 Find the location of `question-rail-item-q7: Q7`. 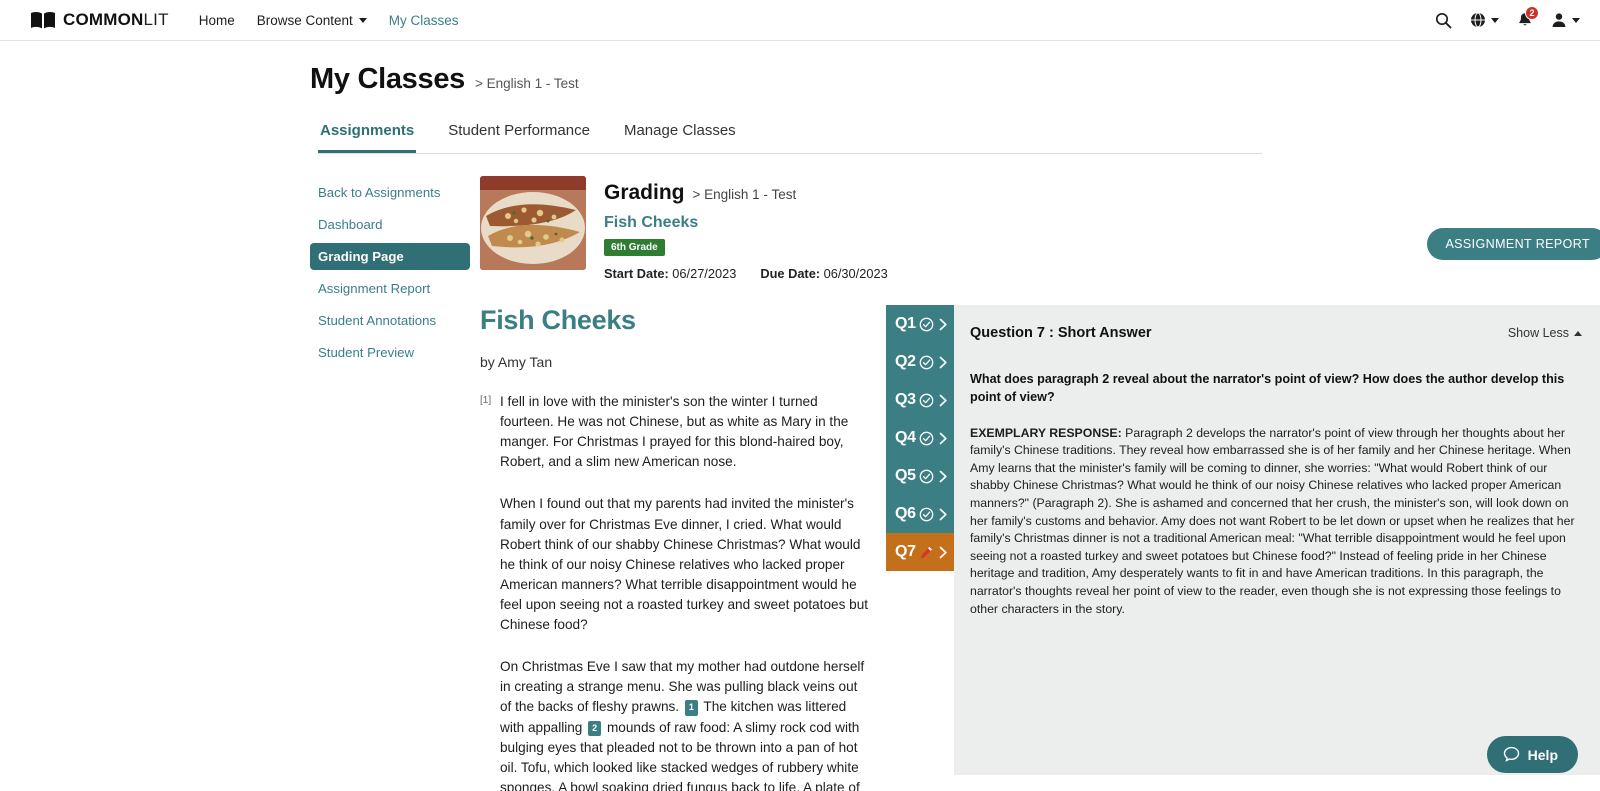

question-rail-item-q7: Q7 is located at coordinates (920, 552).